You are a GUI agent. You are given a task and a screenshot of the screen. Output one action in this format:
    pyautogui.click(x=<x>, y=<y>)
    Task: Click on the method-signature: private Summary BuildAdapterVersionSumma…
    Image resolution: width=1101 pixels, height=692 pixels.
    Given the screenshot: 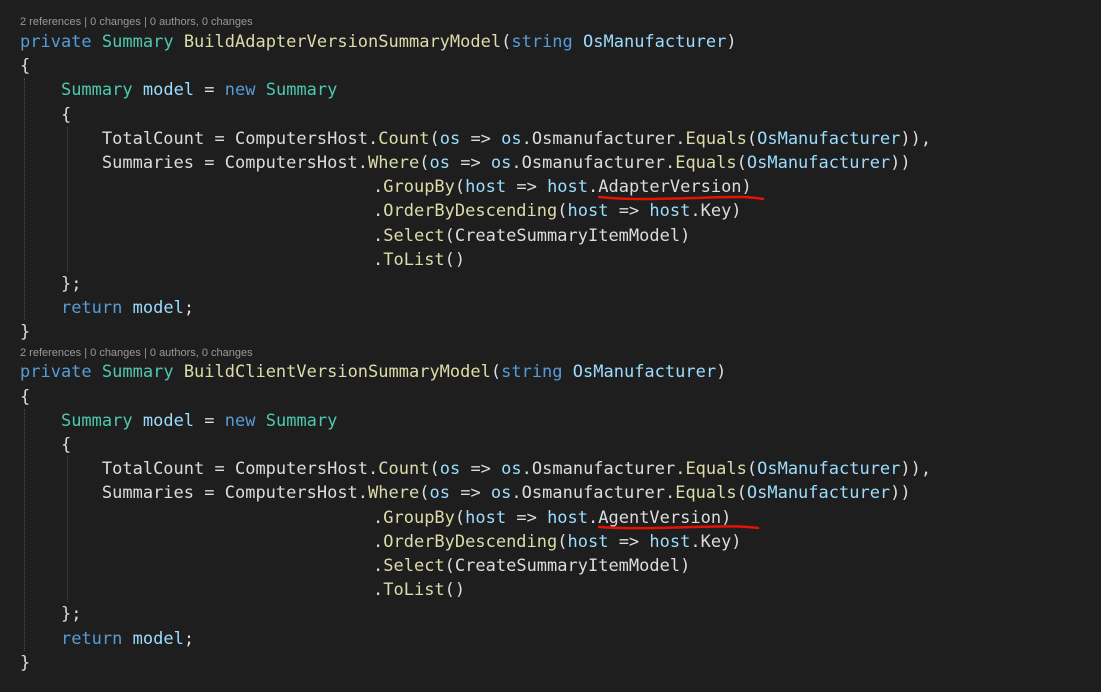 What is the action you would take?
    pyautogui.click(x=378, y=42)
    